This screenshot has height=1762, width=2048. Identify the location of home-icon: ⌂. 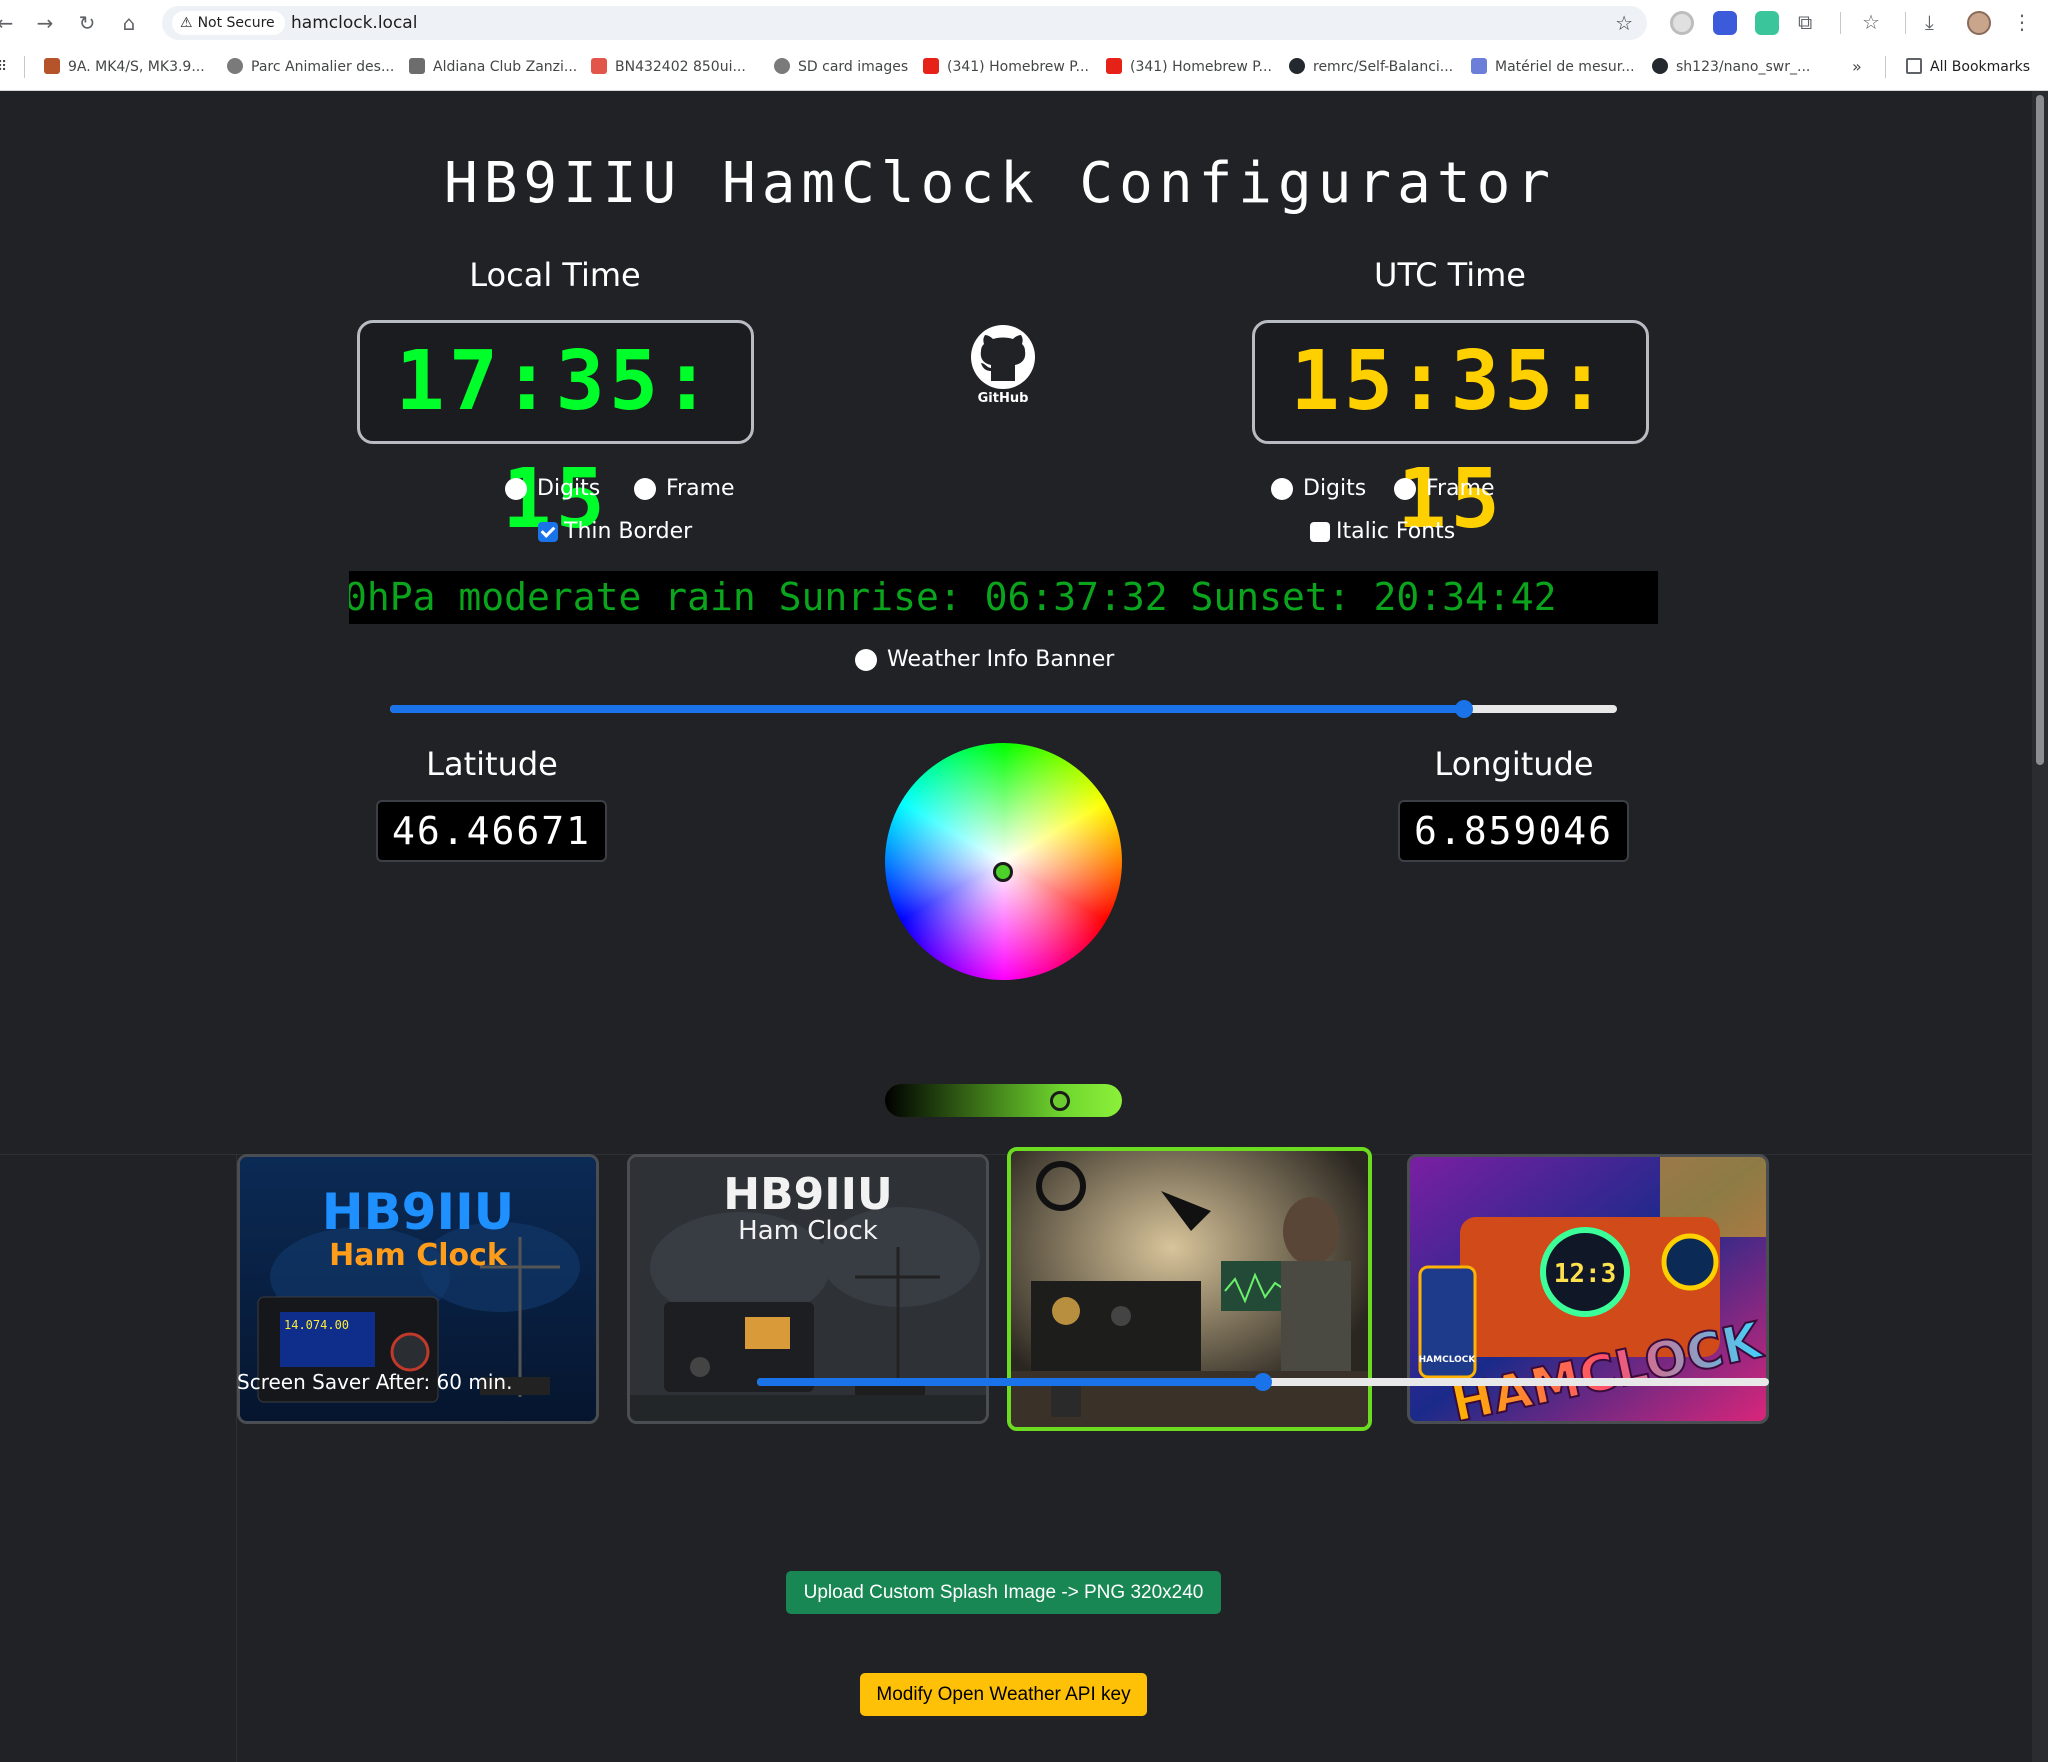
(129, 23).